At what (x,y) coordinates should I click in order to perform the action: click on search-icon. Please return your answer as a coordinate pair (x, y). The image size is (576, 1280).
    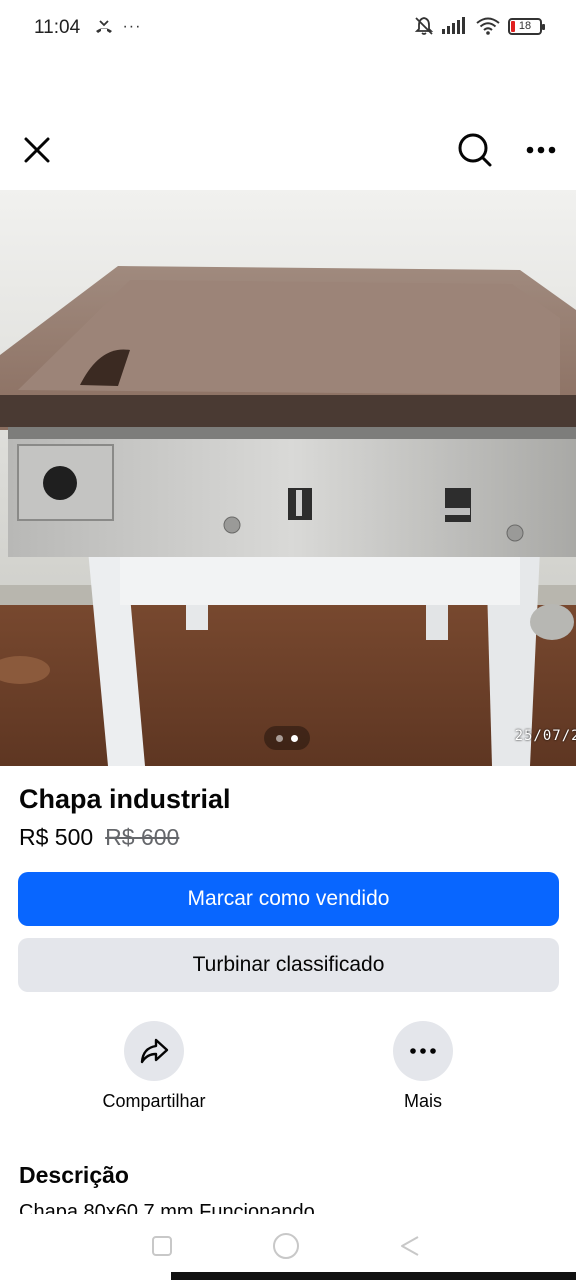
    Looking at the image, I should click on (475, 150).